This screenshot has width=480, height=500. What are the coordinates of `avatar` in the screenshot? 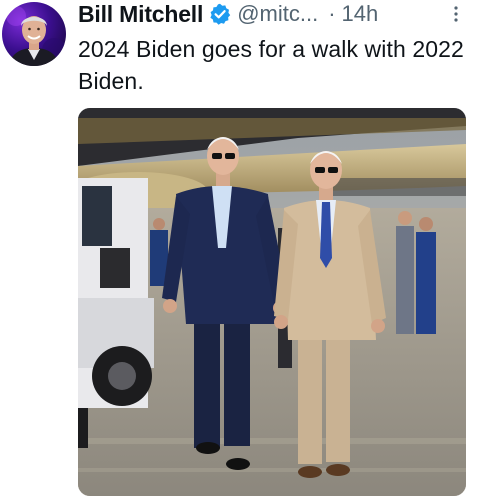 It's located at (34, 34).